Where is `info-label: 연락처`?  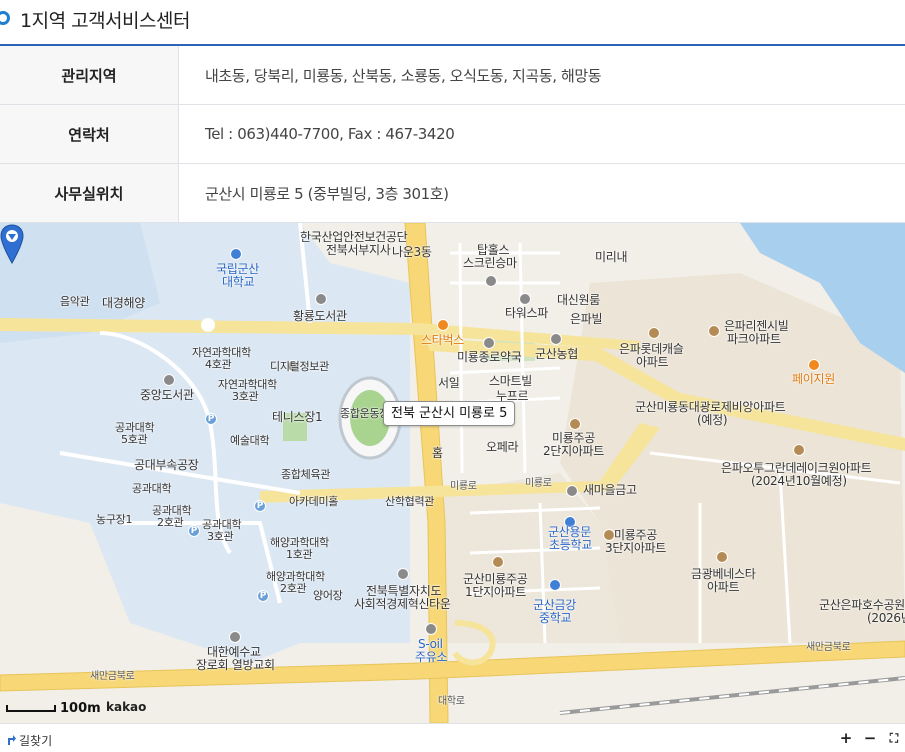
info-label: 연락처 is located at coordinates (89, 134).